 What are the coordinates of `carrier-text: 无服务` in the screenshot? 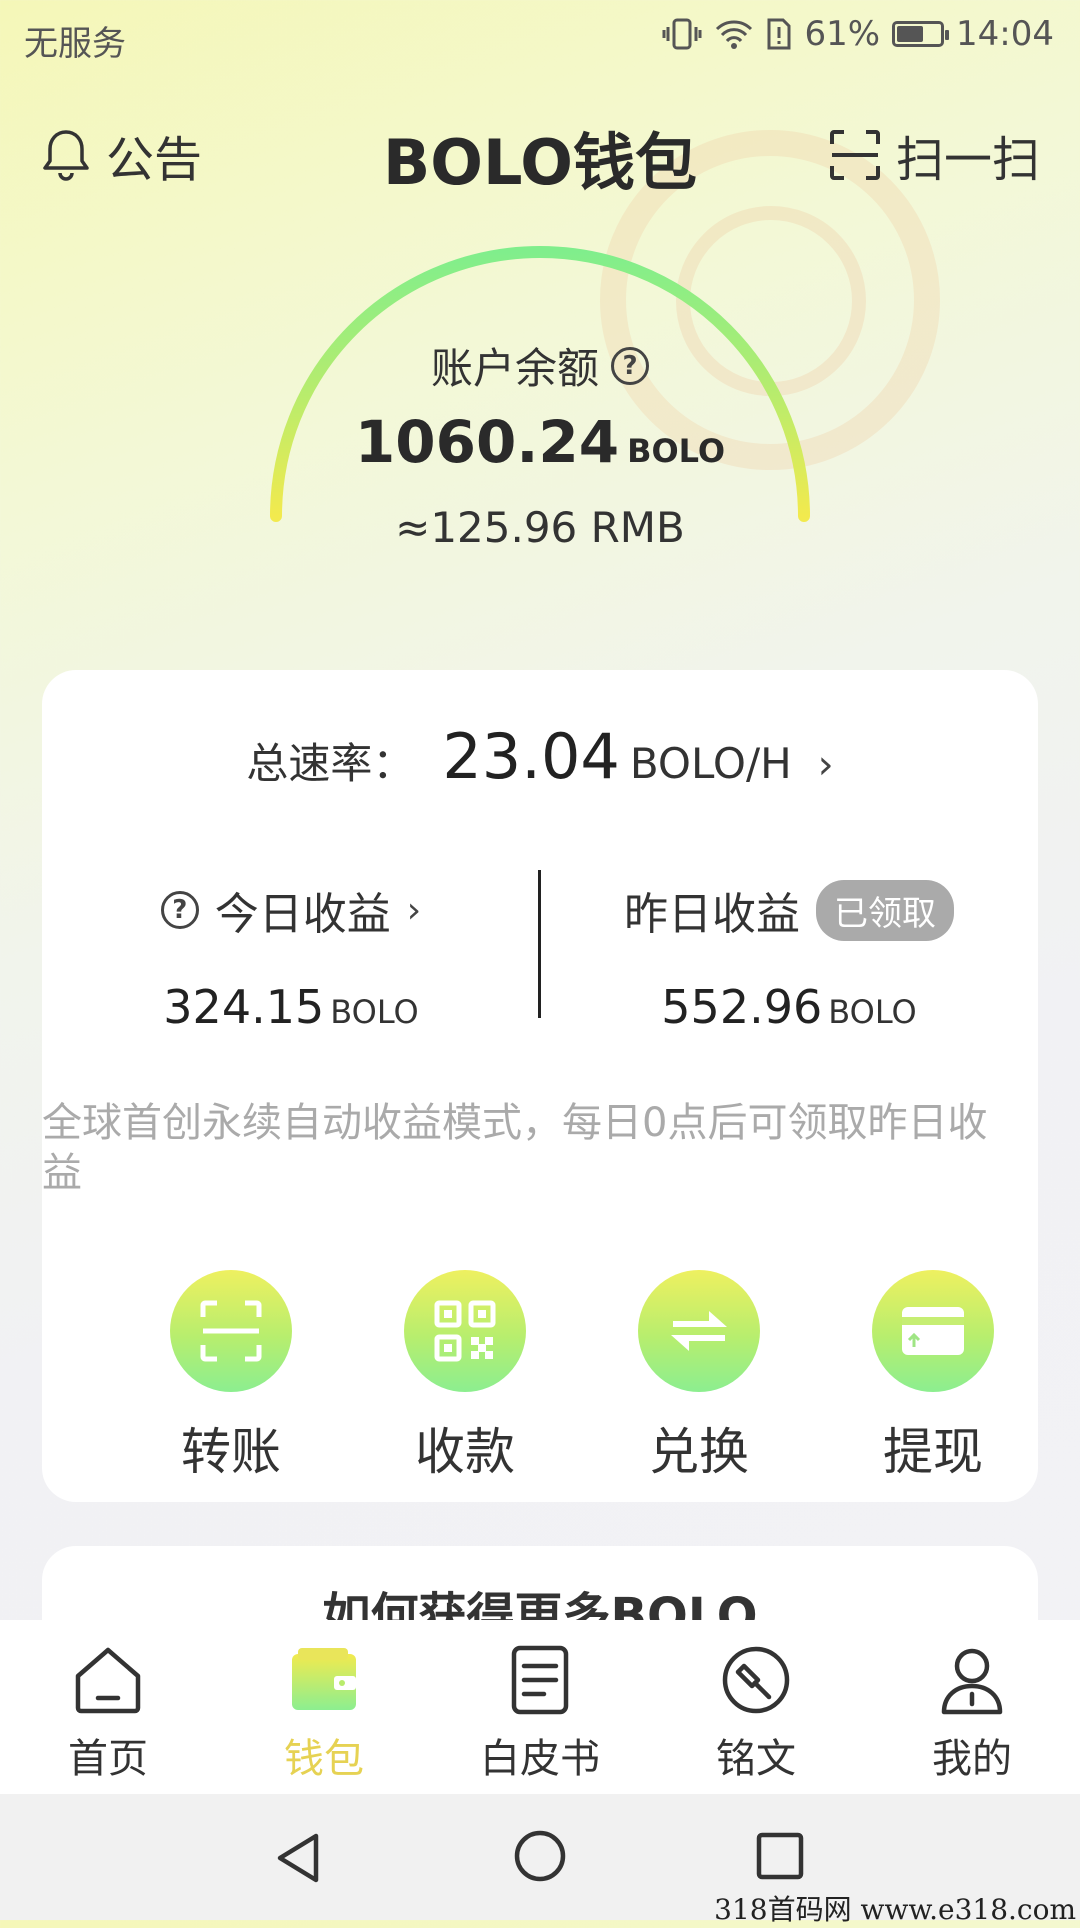 It's located at (75, 44).